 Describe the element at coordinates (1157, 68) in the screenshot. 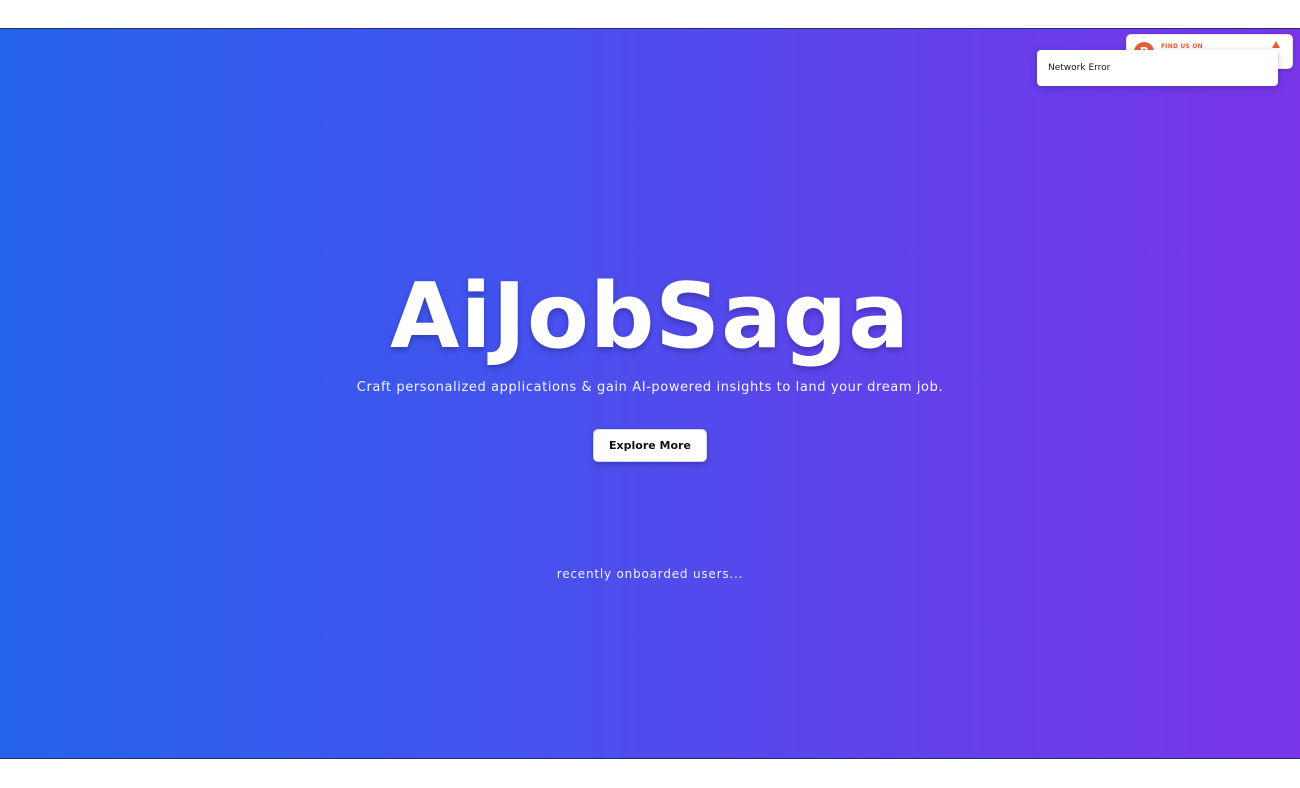

I see `error-toast: Network Error` at that location.